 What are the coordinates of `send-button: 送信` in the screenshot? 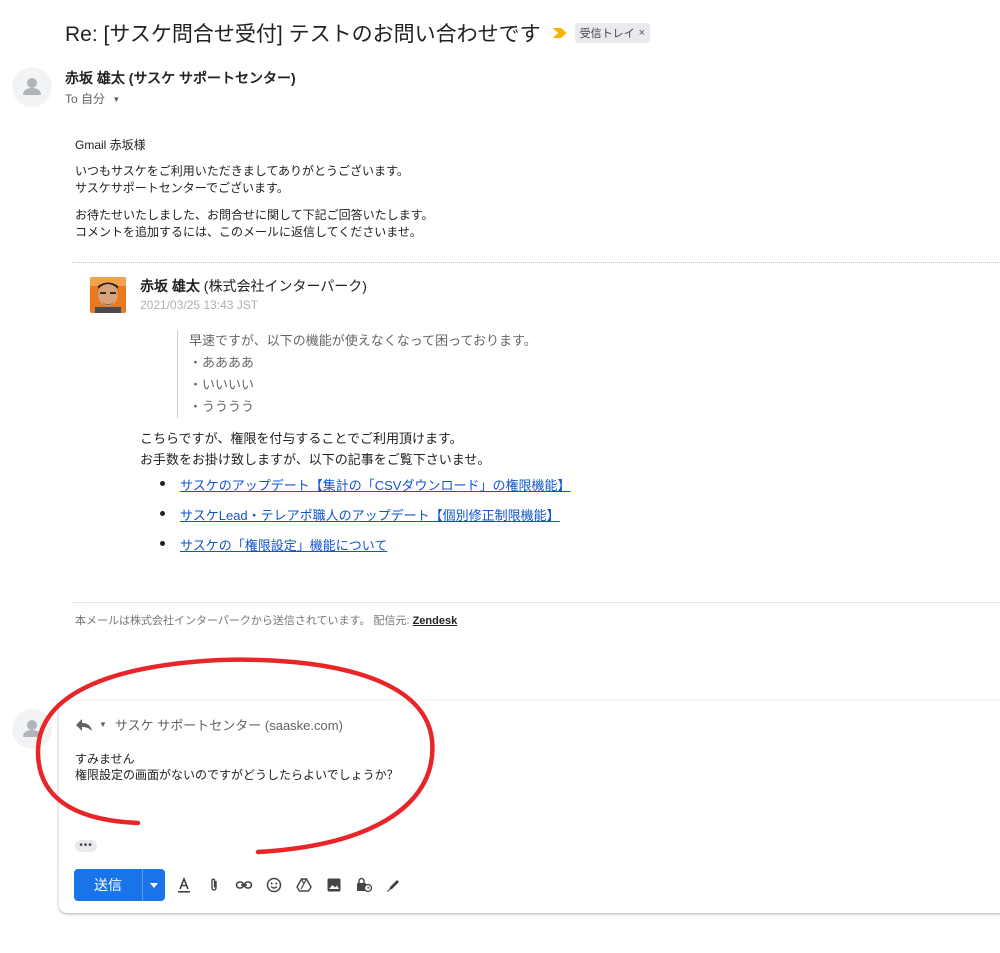 It's located at (108, 885).